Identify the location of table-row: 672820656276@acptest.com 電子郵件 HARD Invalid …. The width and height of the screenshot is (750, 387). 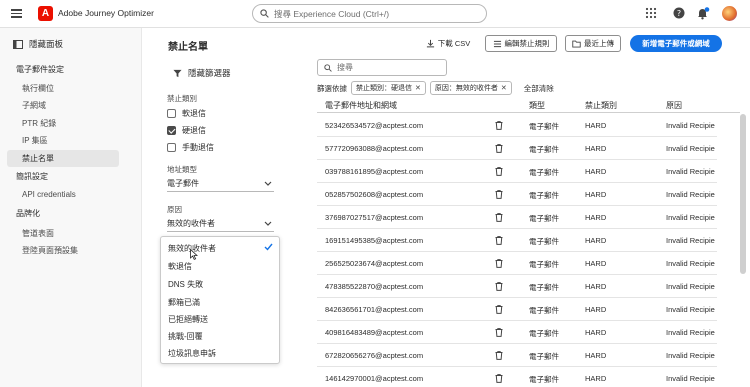
(517, 355).